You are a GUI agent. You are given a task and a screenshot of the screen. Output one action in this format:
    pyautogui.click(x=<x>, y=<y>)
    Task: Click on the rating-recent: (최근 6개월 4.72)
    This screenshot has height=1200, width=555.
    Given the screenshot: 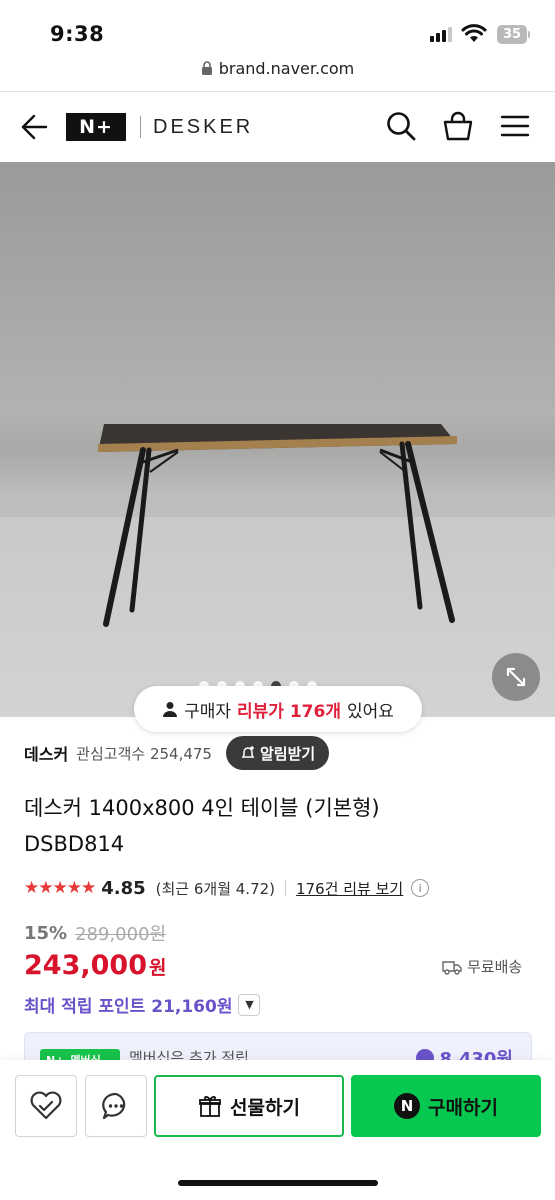 What is the action you would take?
    pyautogui.click(x=215, y=888)
    